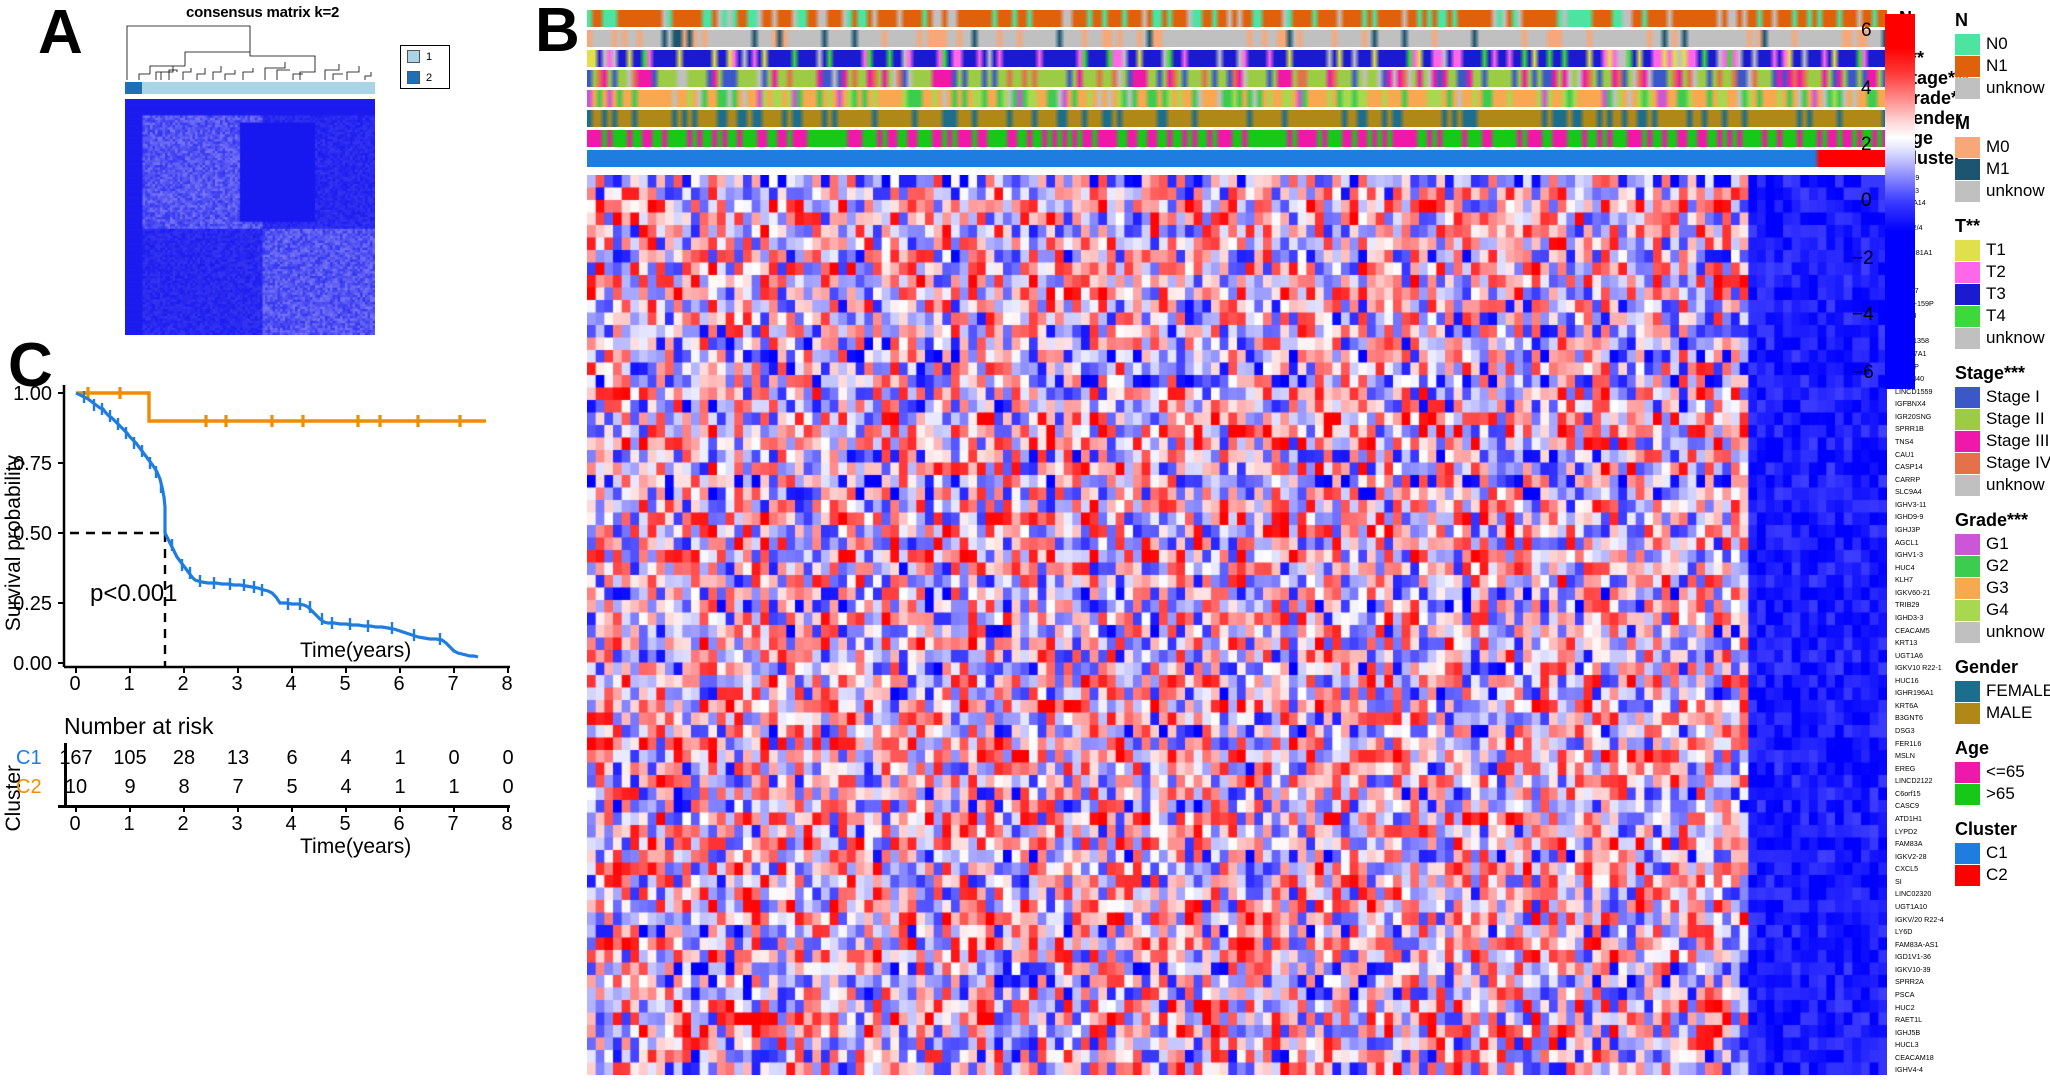  Describe the element at coordinates (1909, 617) in the screenshot. I see `gene-label: IGHD3-3` at that location.